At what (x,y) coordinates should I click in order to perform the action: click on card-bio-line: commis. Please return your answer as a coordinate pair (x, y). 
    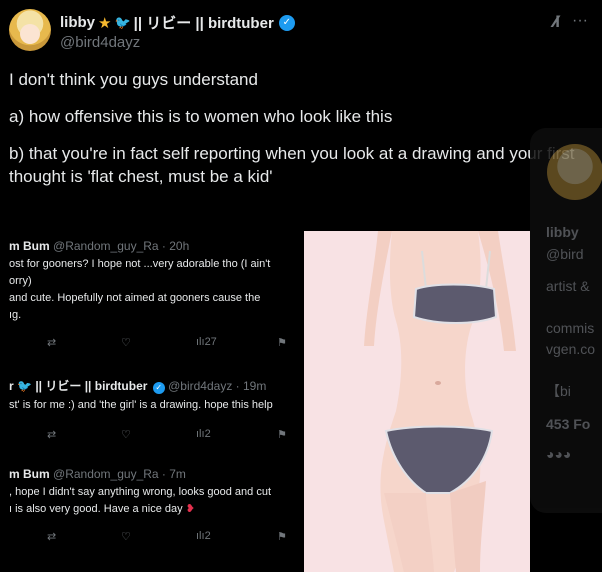
    Looking at the image, I should click on (570, 328).